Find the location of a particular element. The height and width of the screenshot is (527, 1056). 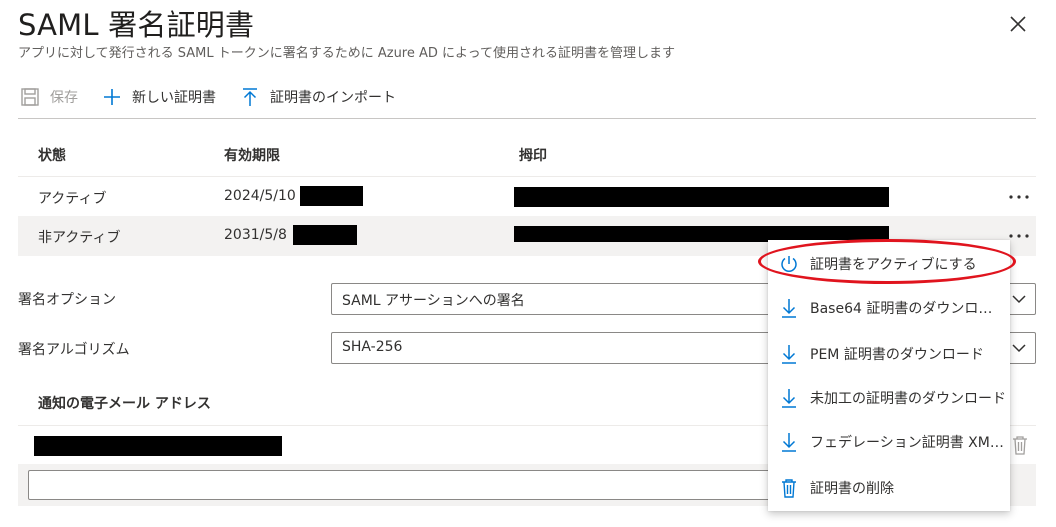

redacted-email is located at coordinates (158, 446).